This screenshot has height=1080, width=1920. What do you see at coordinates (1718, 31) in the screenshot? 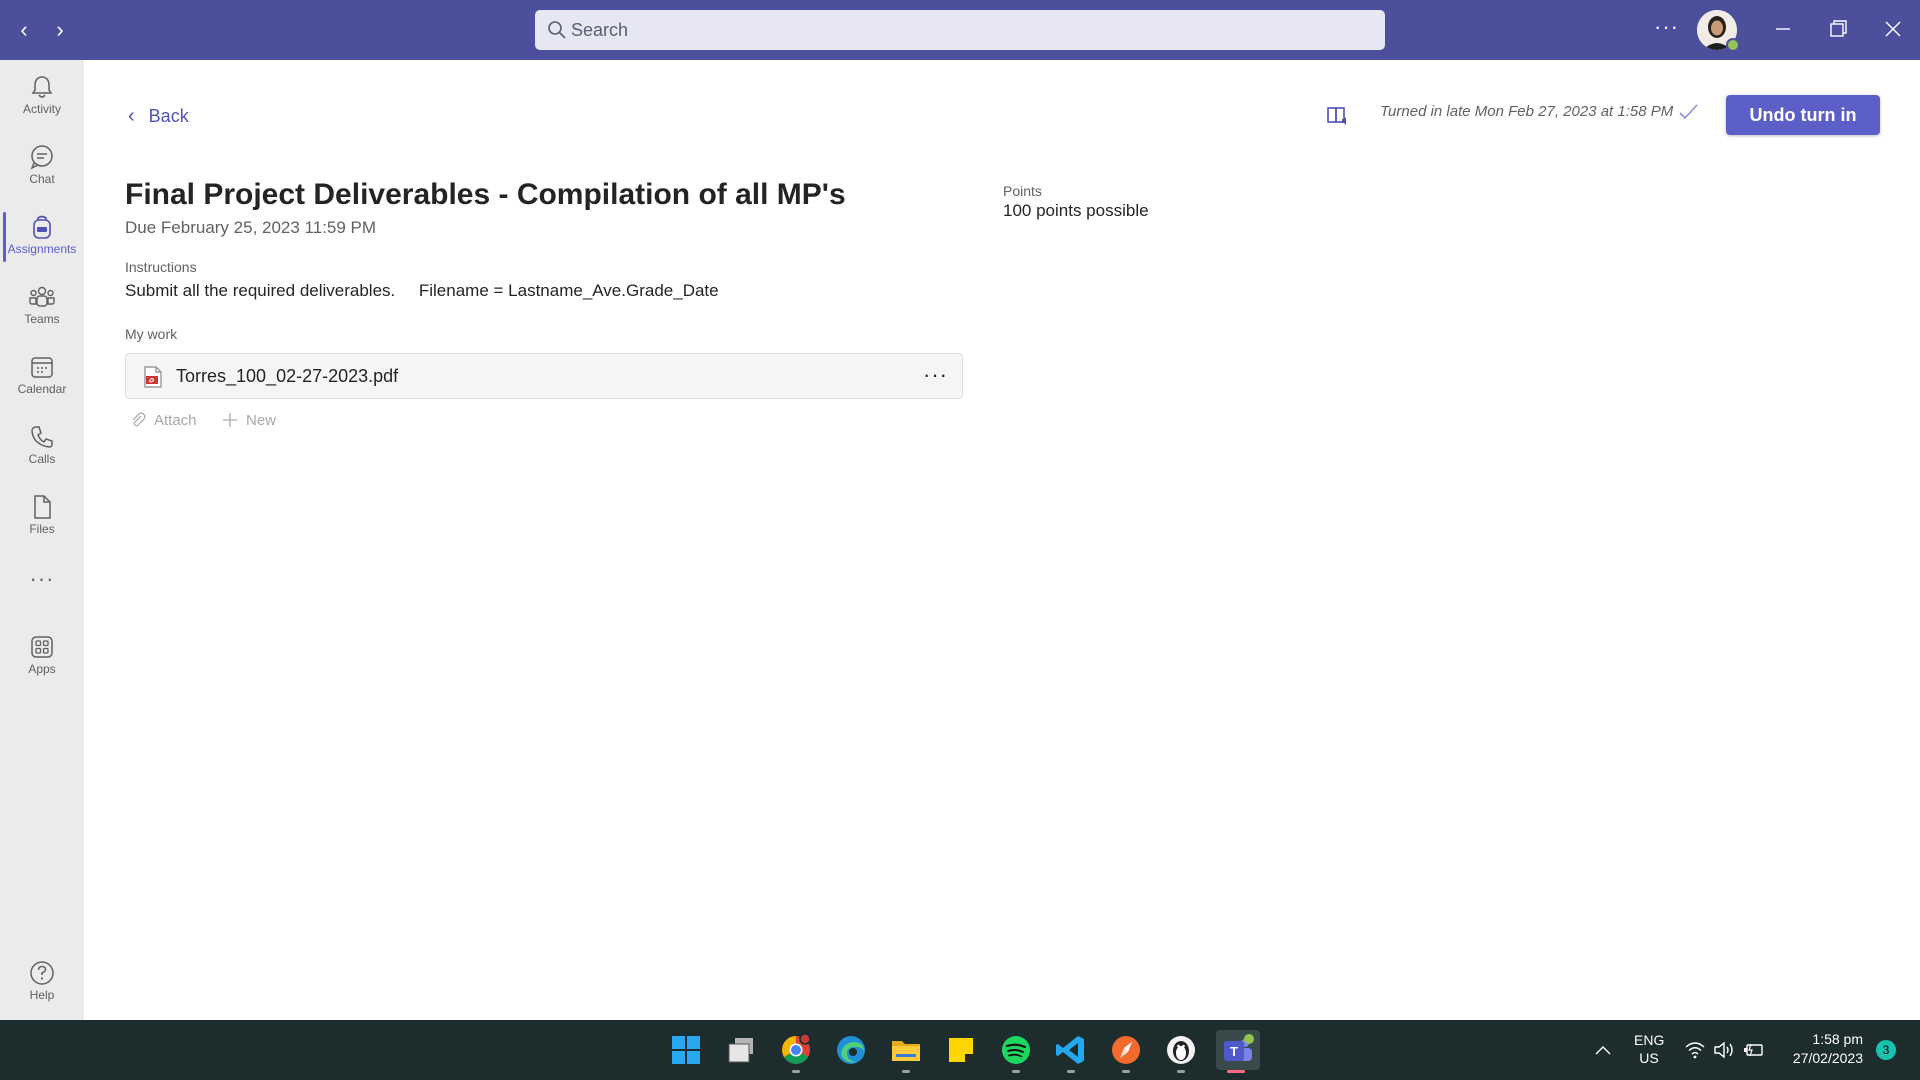
I see `avatar` at bounding box center [1718, 31].